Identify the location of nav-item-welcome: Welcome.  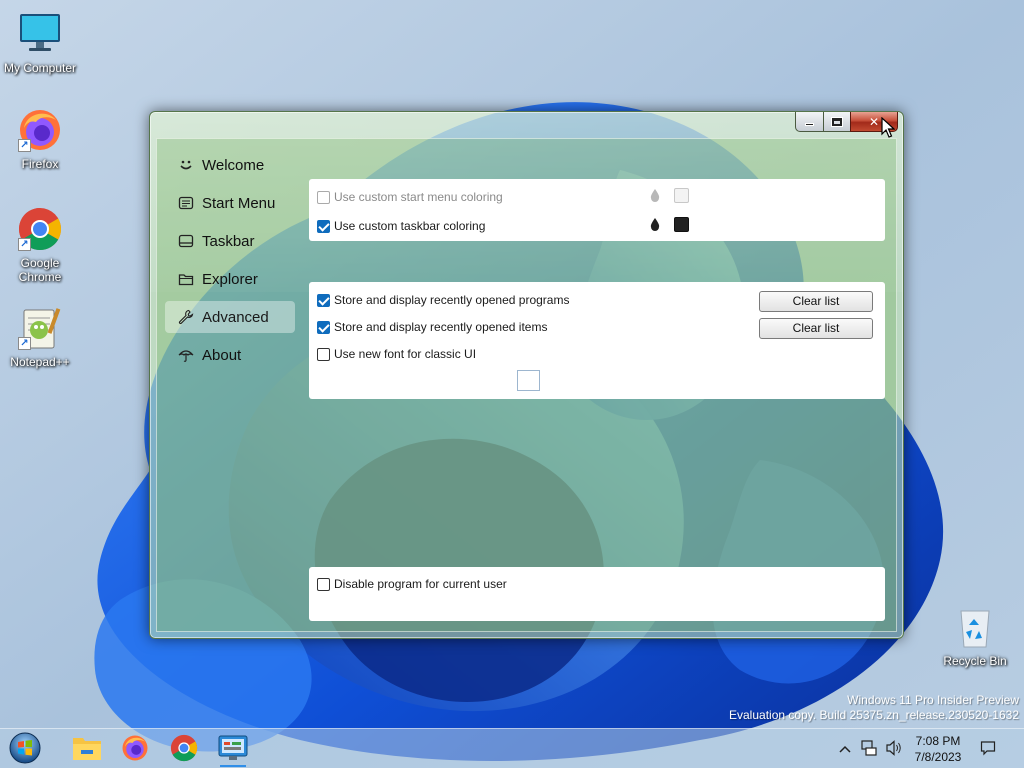
(230, 165).